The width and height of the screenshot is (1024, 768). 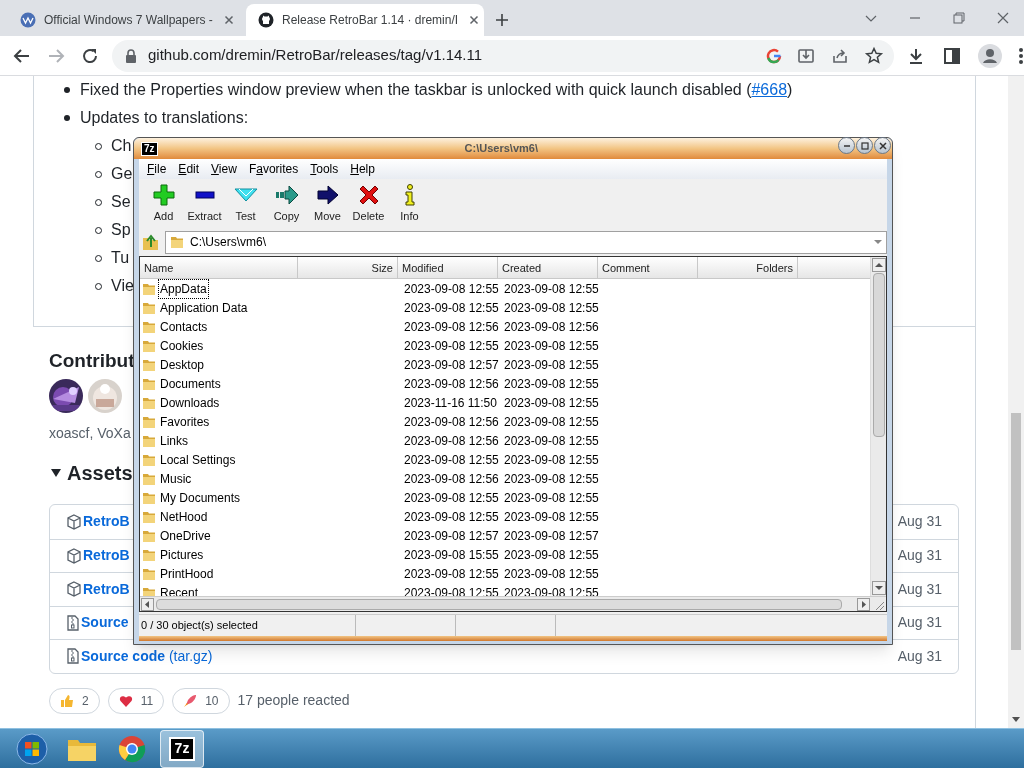 I want to click on file-name: OneDrive, so click(x=185, y=535).